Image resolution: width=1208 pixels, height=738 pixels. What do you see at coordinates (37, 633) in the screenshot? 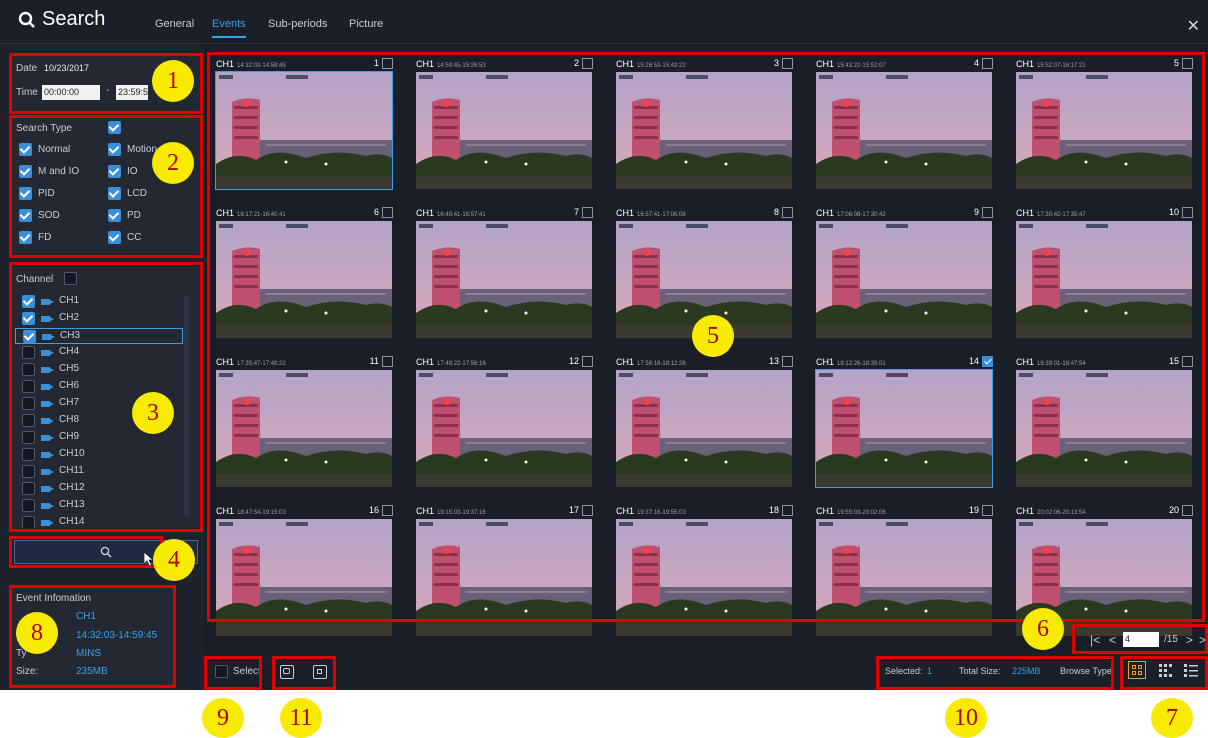
I see `callout-badge-8: 8` at bounding box center [37, 633].